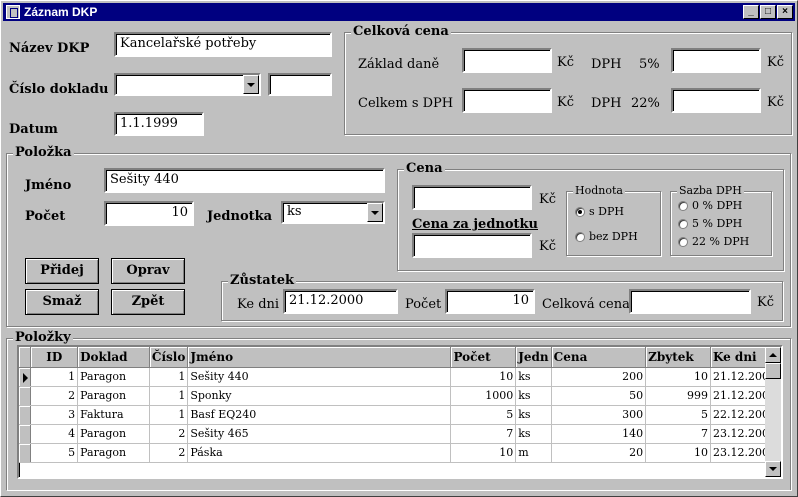 The height and width of the screenshot is (497, 798). Describe the element at coordinates (533, 453) in the screenshot. I see `cell-jednotka: m` at that location.